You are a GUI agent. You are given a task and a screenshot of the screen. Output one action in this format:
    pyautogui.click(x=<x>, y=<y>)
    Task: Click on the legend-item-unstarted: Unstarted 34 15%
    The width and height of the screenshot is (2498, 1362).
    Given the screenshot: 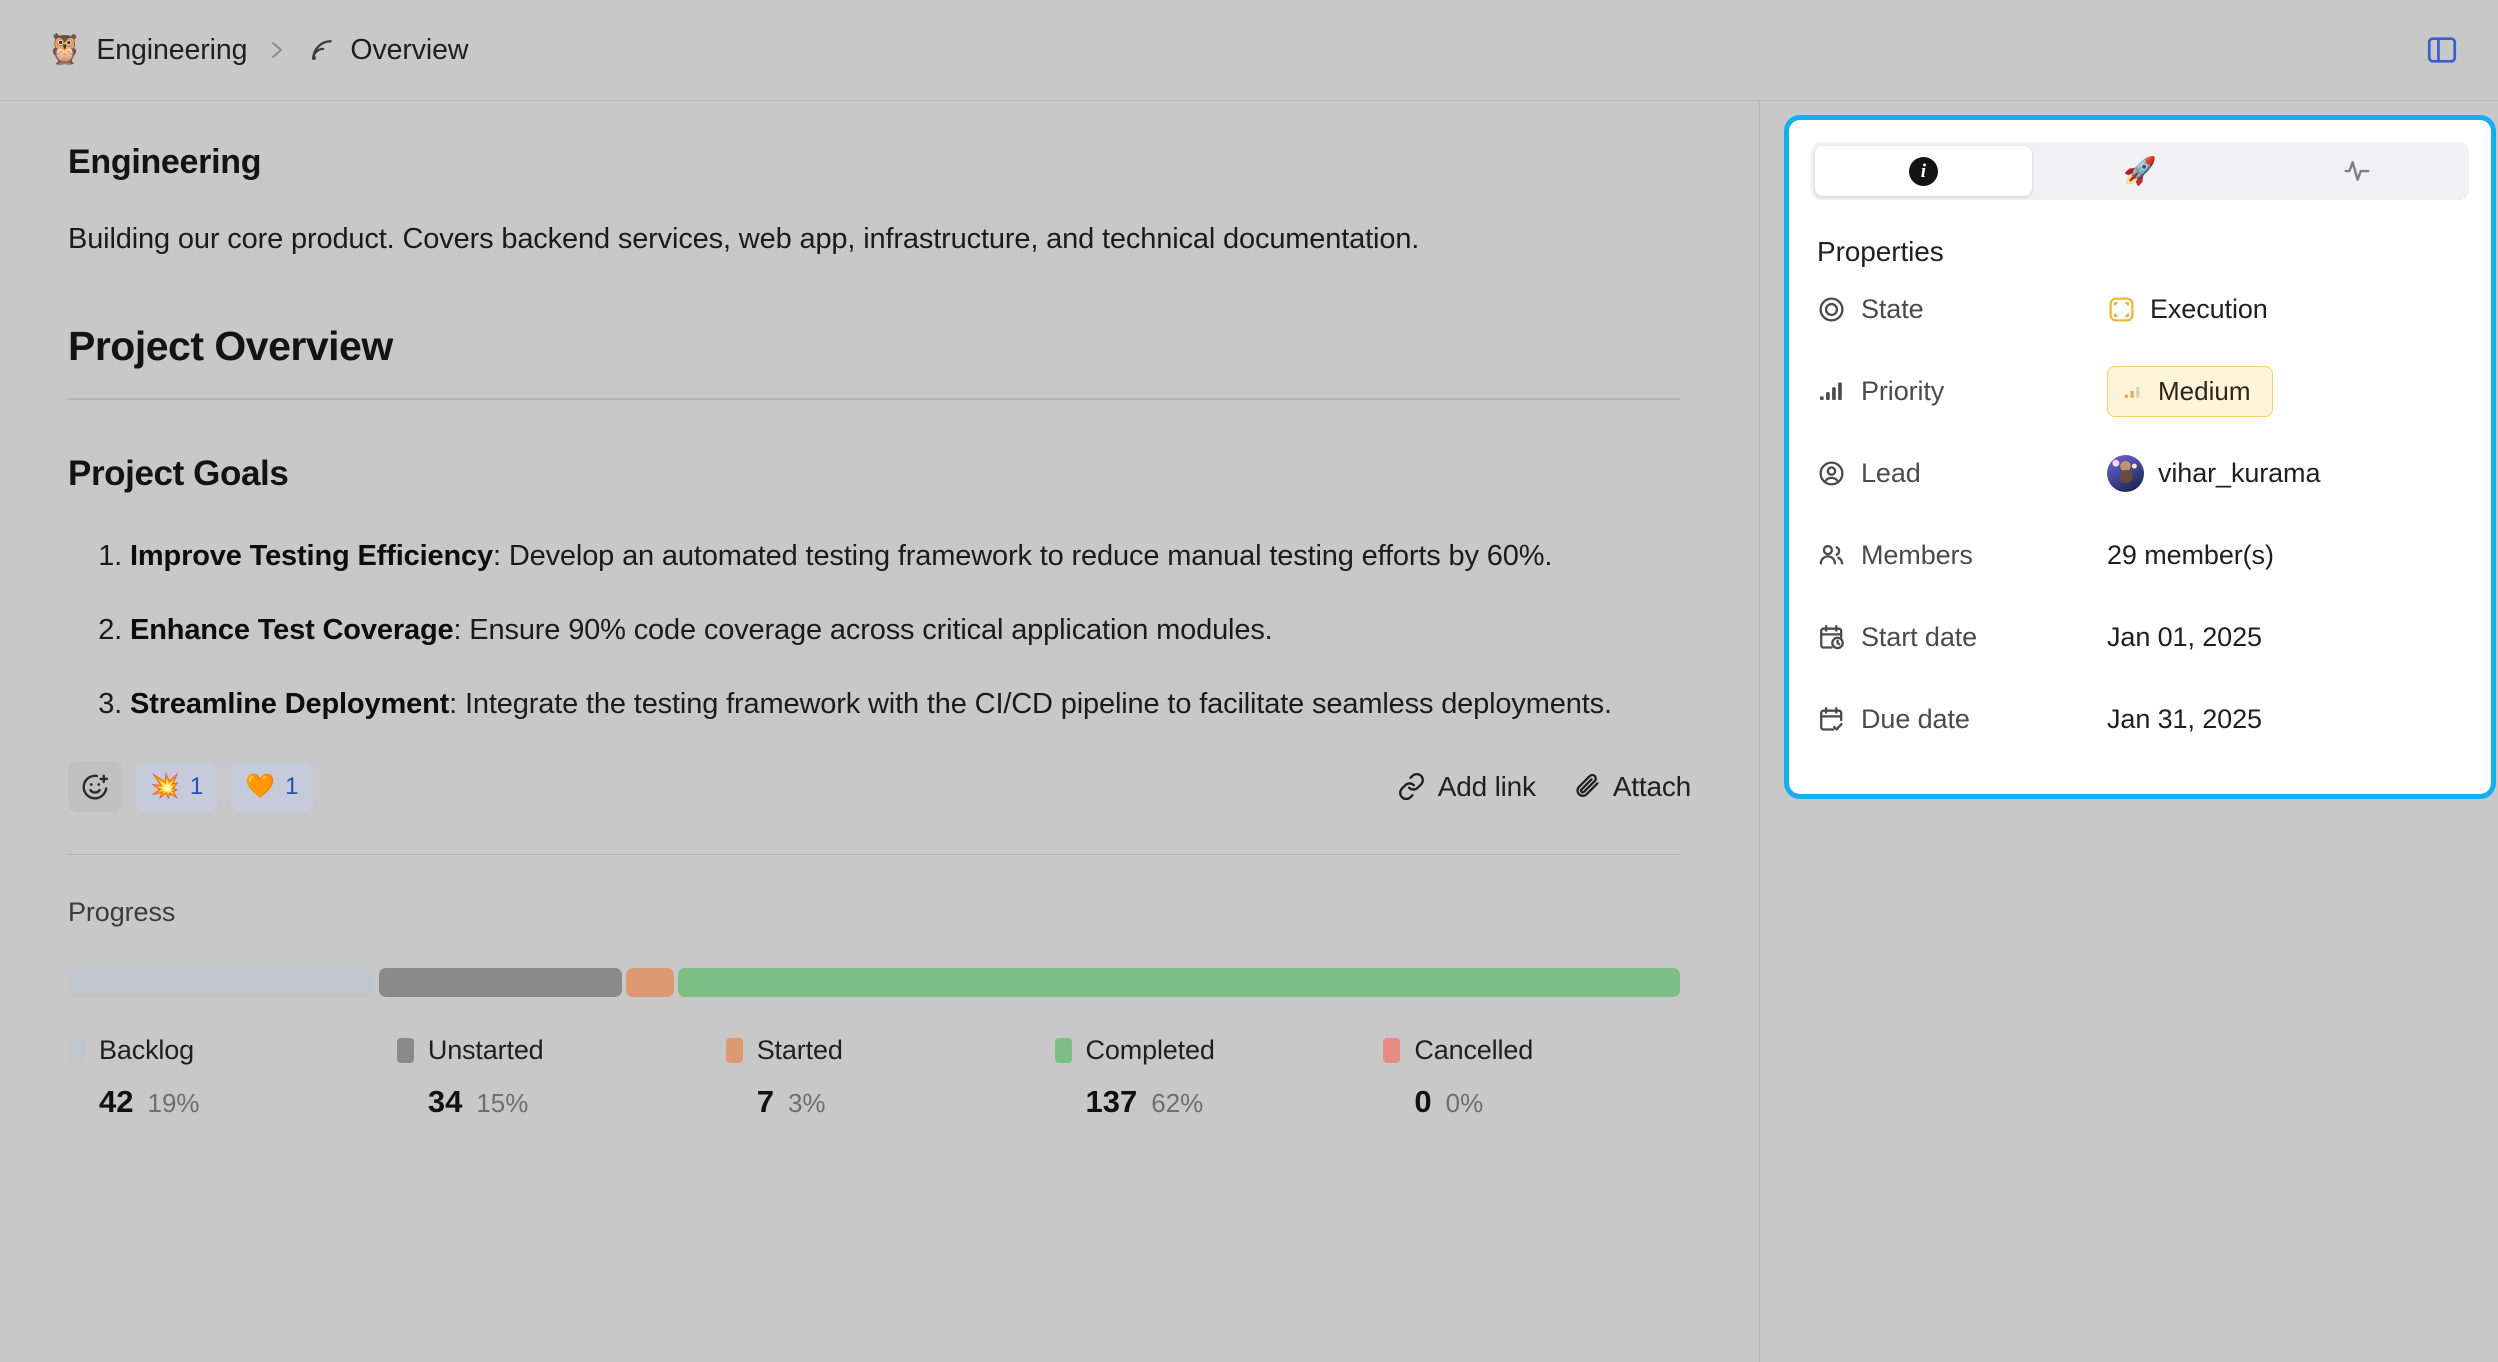 What is the action you would take?
    pyautogui.click(x=561, y=1077)
    